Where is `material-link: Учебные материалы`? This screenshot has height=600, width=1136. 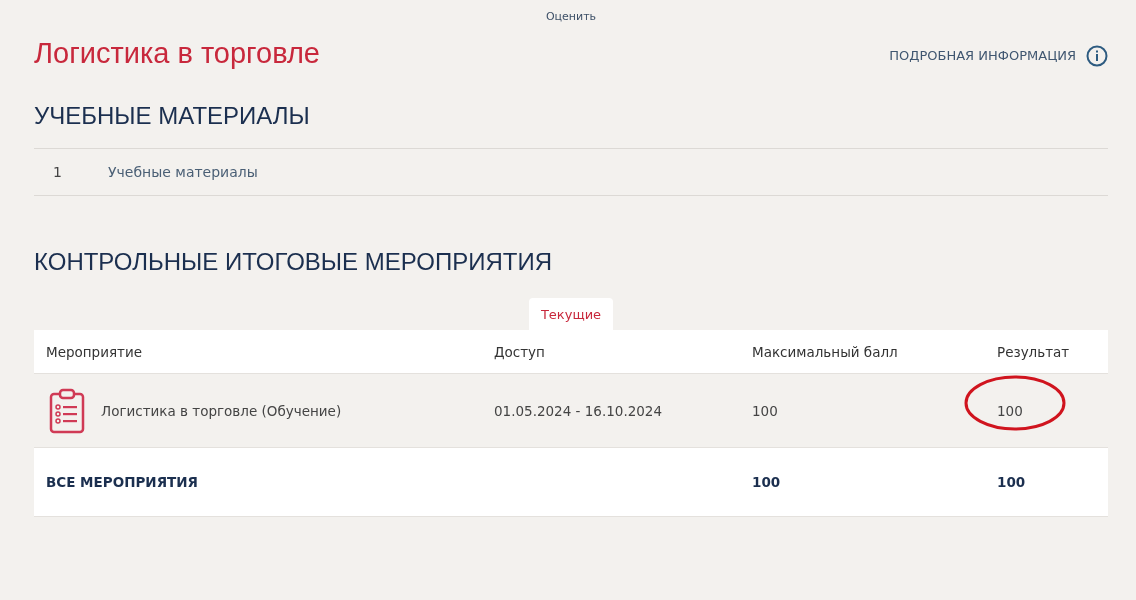
material-link: Учебные материалы is located at coordinates (183, 172).